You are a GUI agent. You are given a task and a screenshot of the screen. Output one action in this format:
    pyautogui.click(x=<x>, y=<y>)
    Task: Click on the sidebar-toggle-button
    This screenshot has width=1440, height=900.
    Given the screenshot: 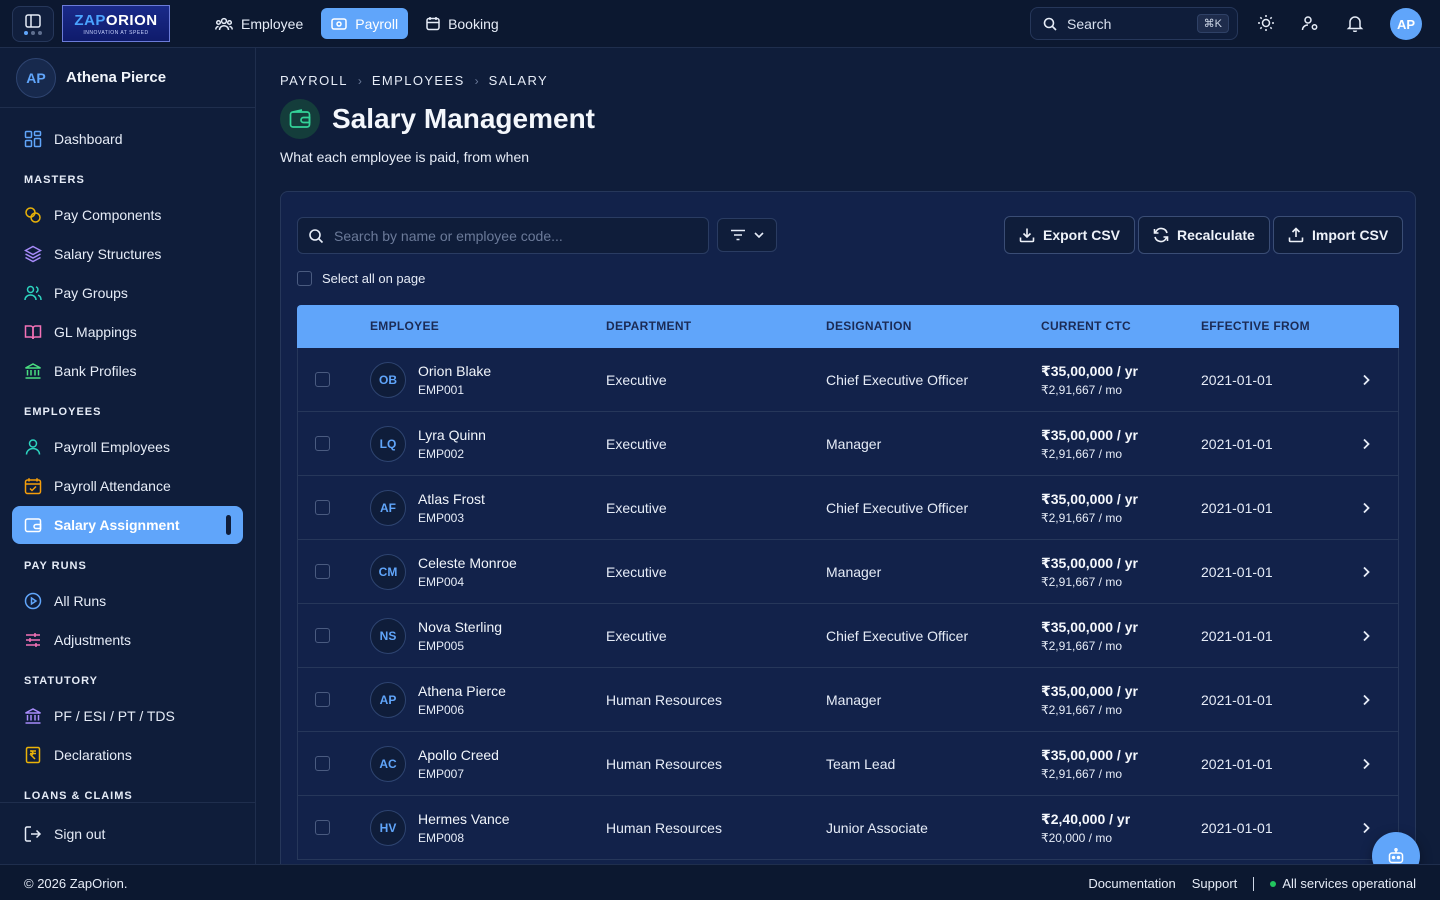 What is the action you would take?
    pyautogui.click(x=33, y=24)
    